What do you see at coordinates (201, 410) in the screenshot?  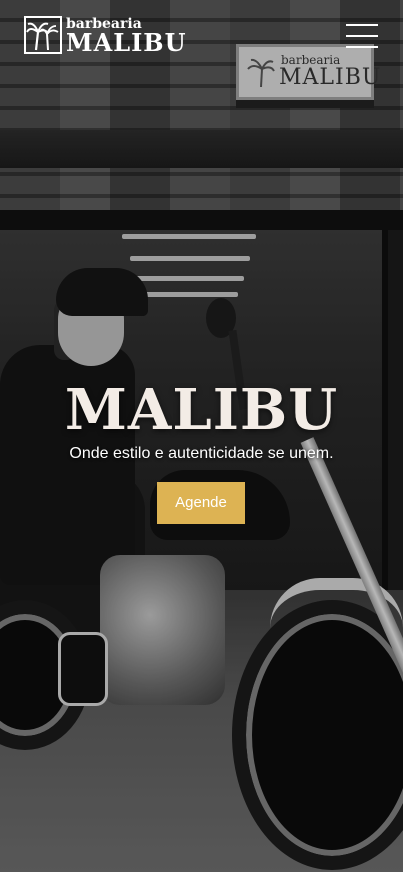 I see `hero-title: MALIBU` at bounding box center [201, 410].